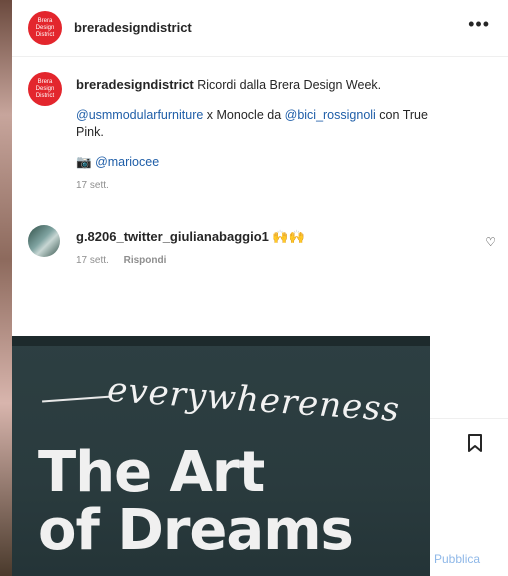  What do you see at coordinates (266, 185) in the screenshot?
I see `caption-time: 17 sett.` at bounding box center [266, 185].